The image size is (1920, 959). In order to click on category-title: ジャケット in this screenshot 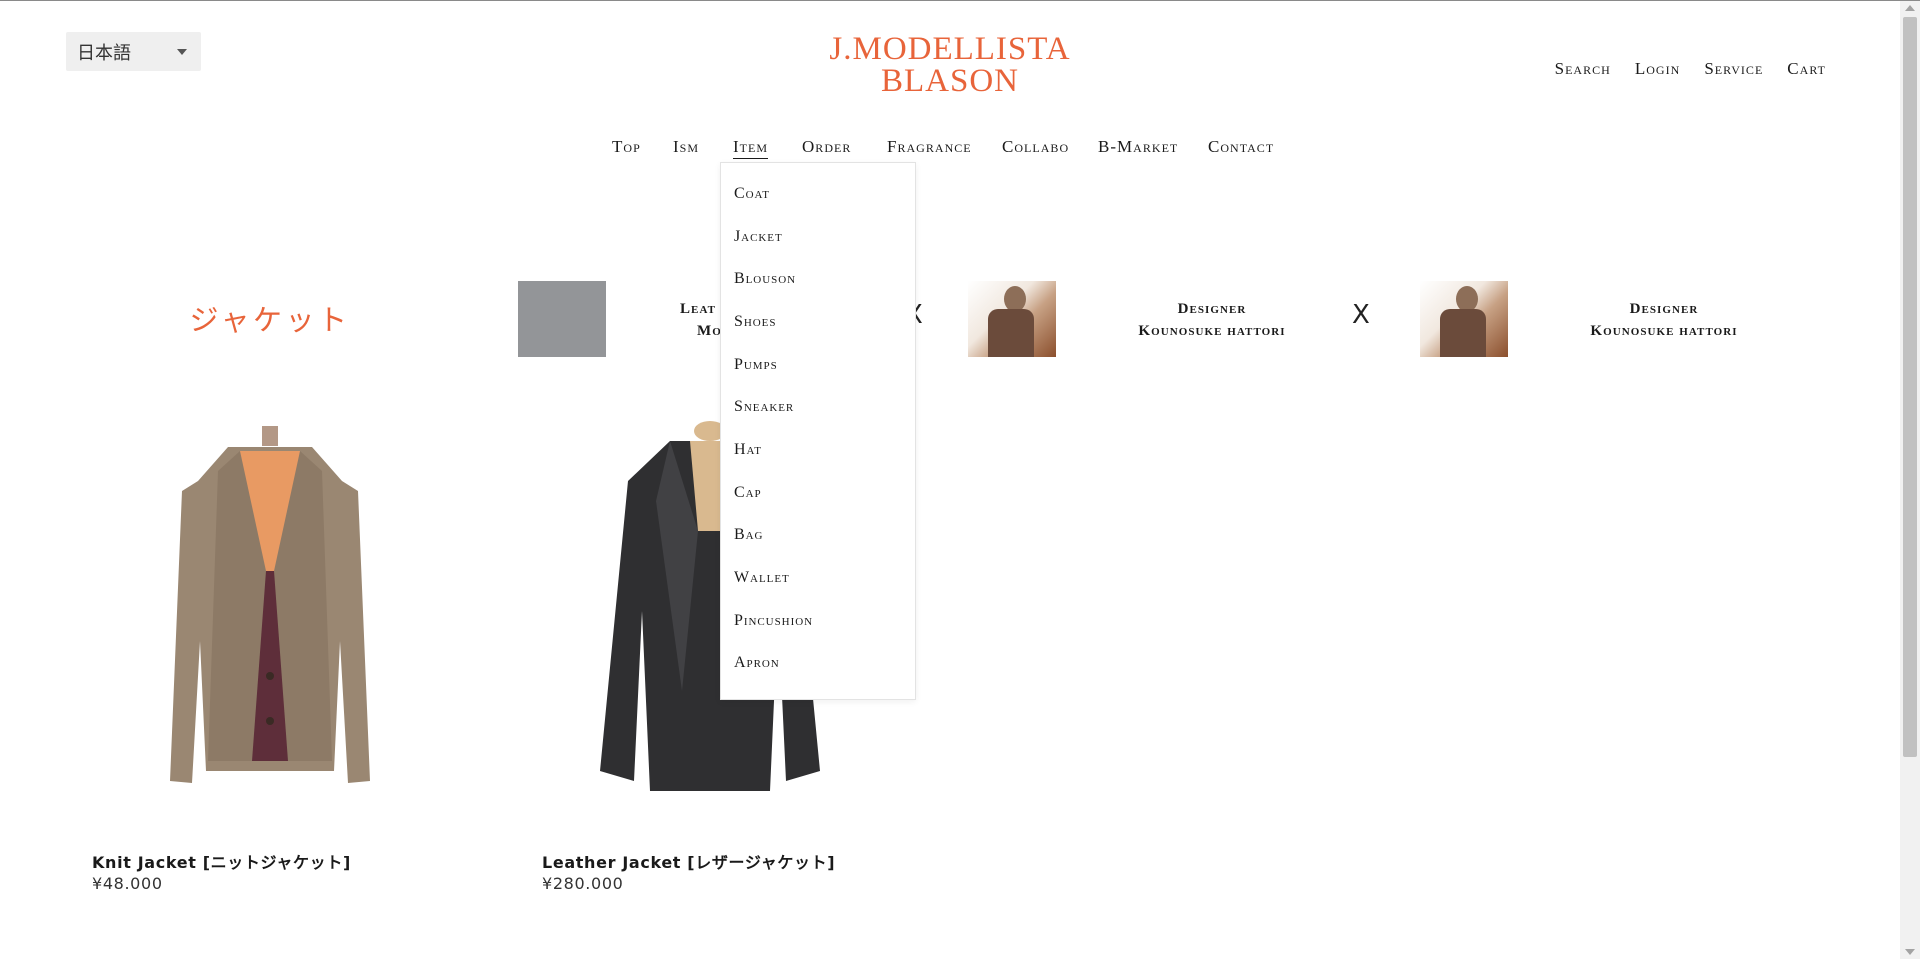, I will do `click(270, 320)`.